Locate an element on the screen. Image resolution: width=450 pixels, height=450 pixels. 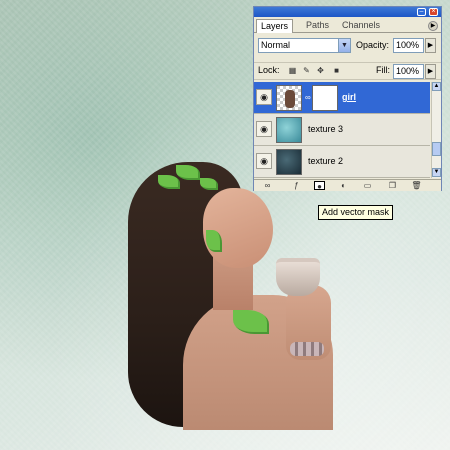
layer-name: texture 3 is located at coordinates (325, 129).